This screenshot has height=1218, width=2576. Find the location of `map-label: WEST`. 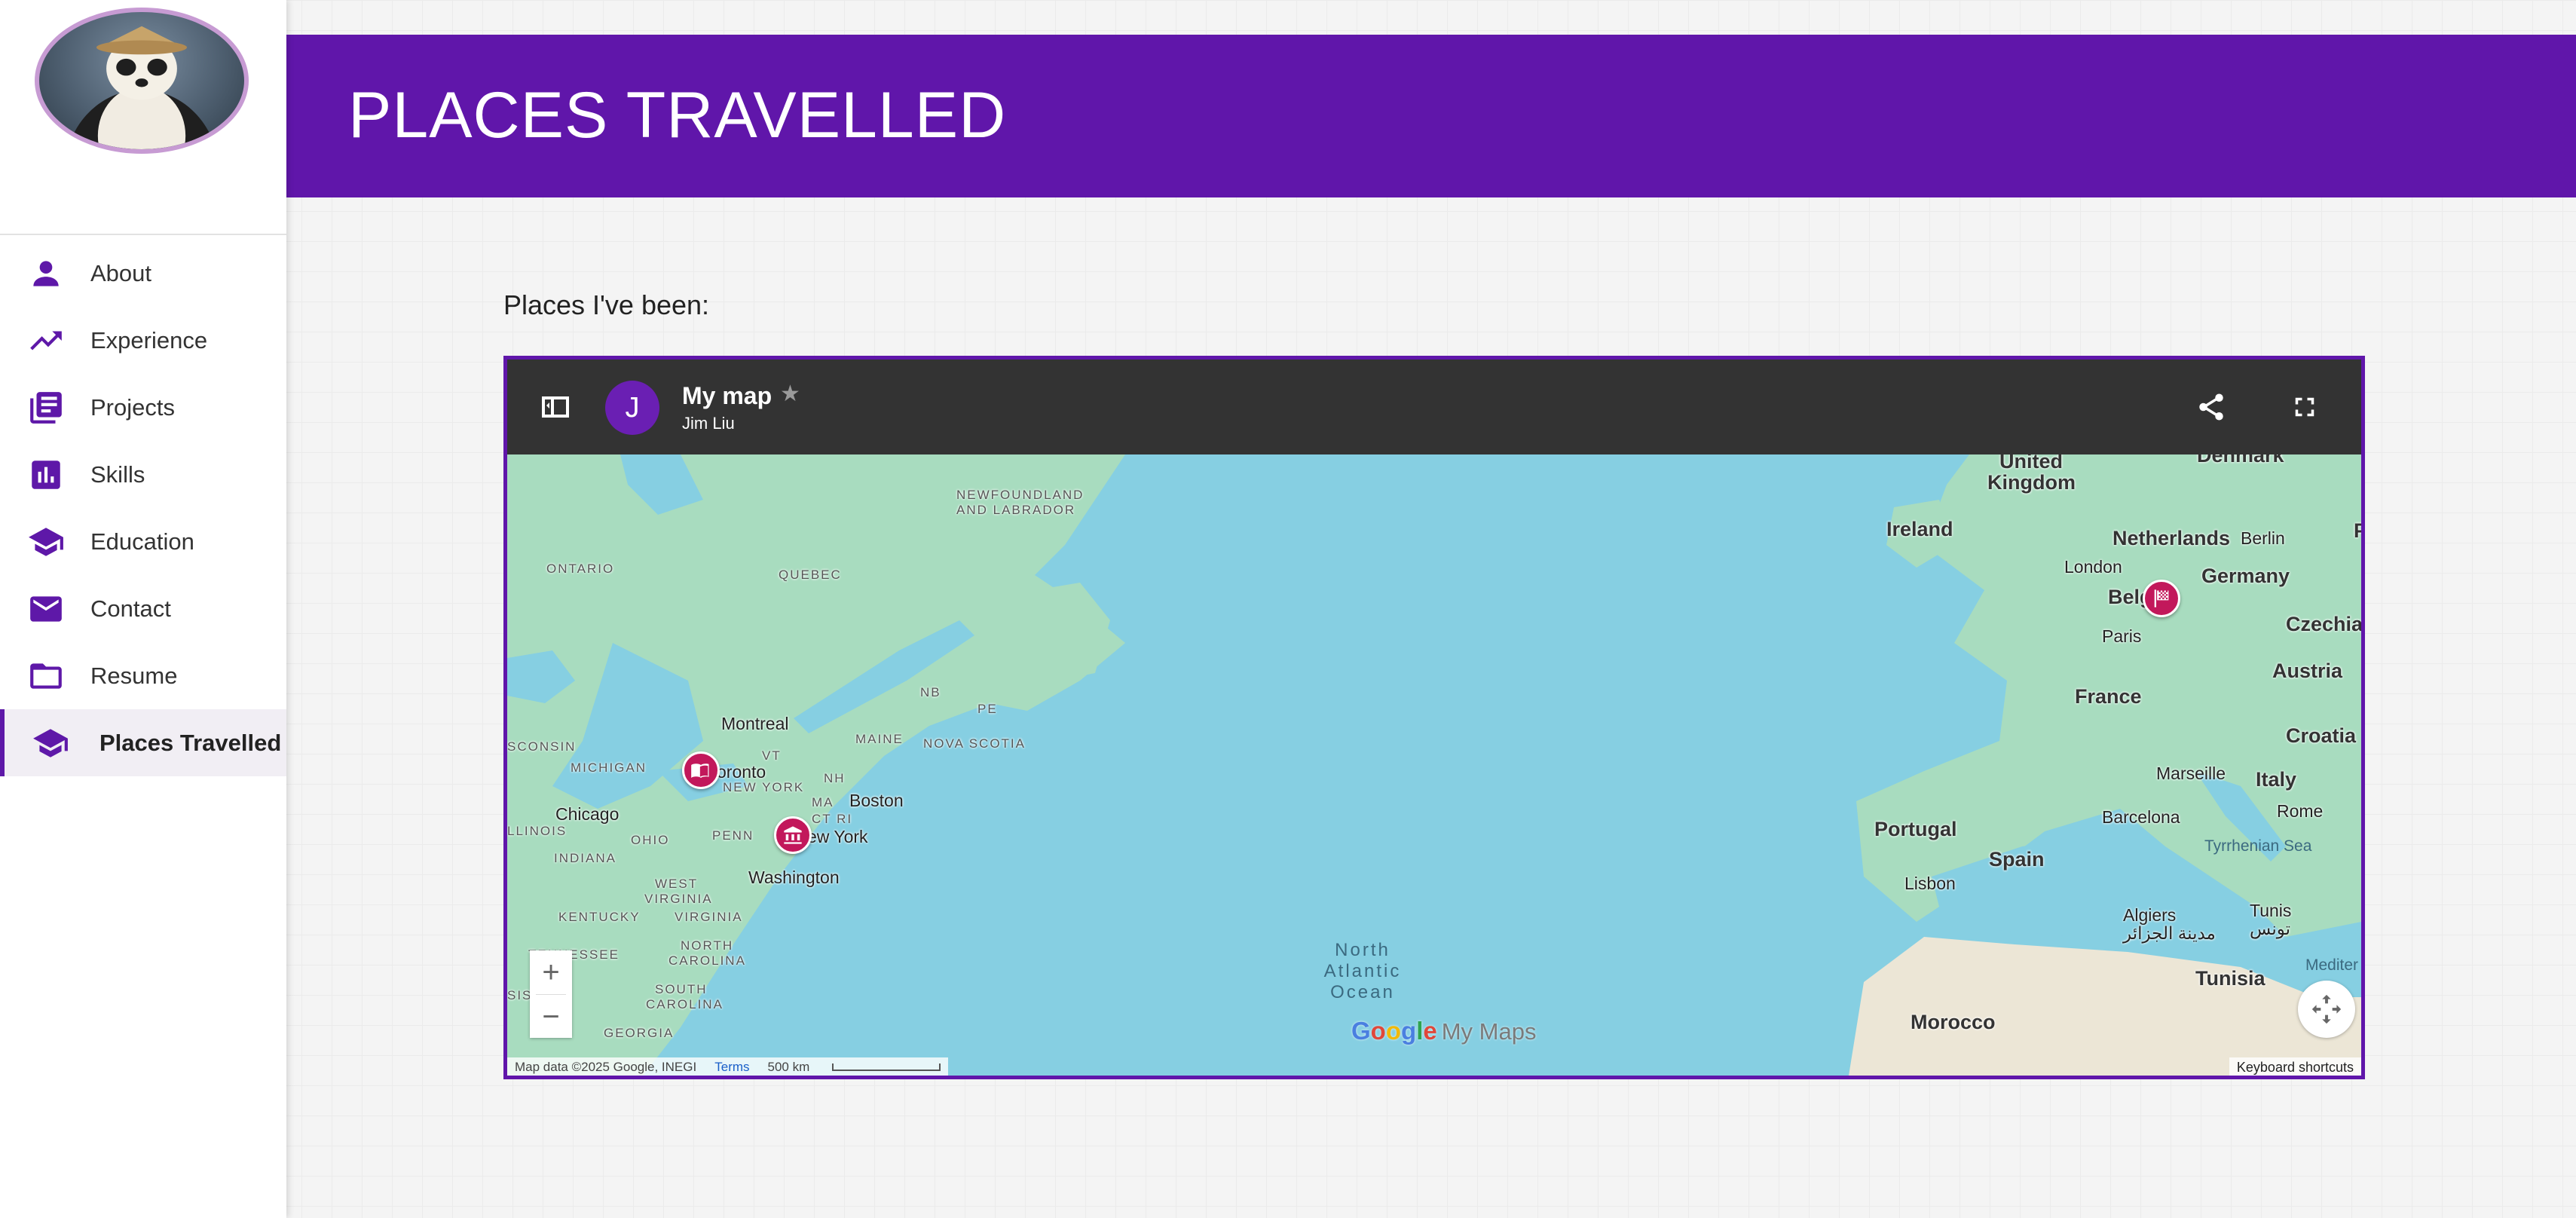

map-label: WEST is located at coordinates (677, 884).